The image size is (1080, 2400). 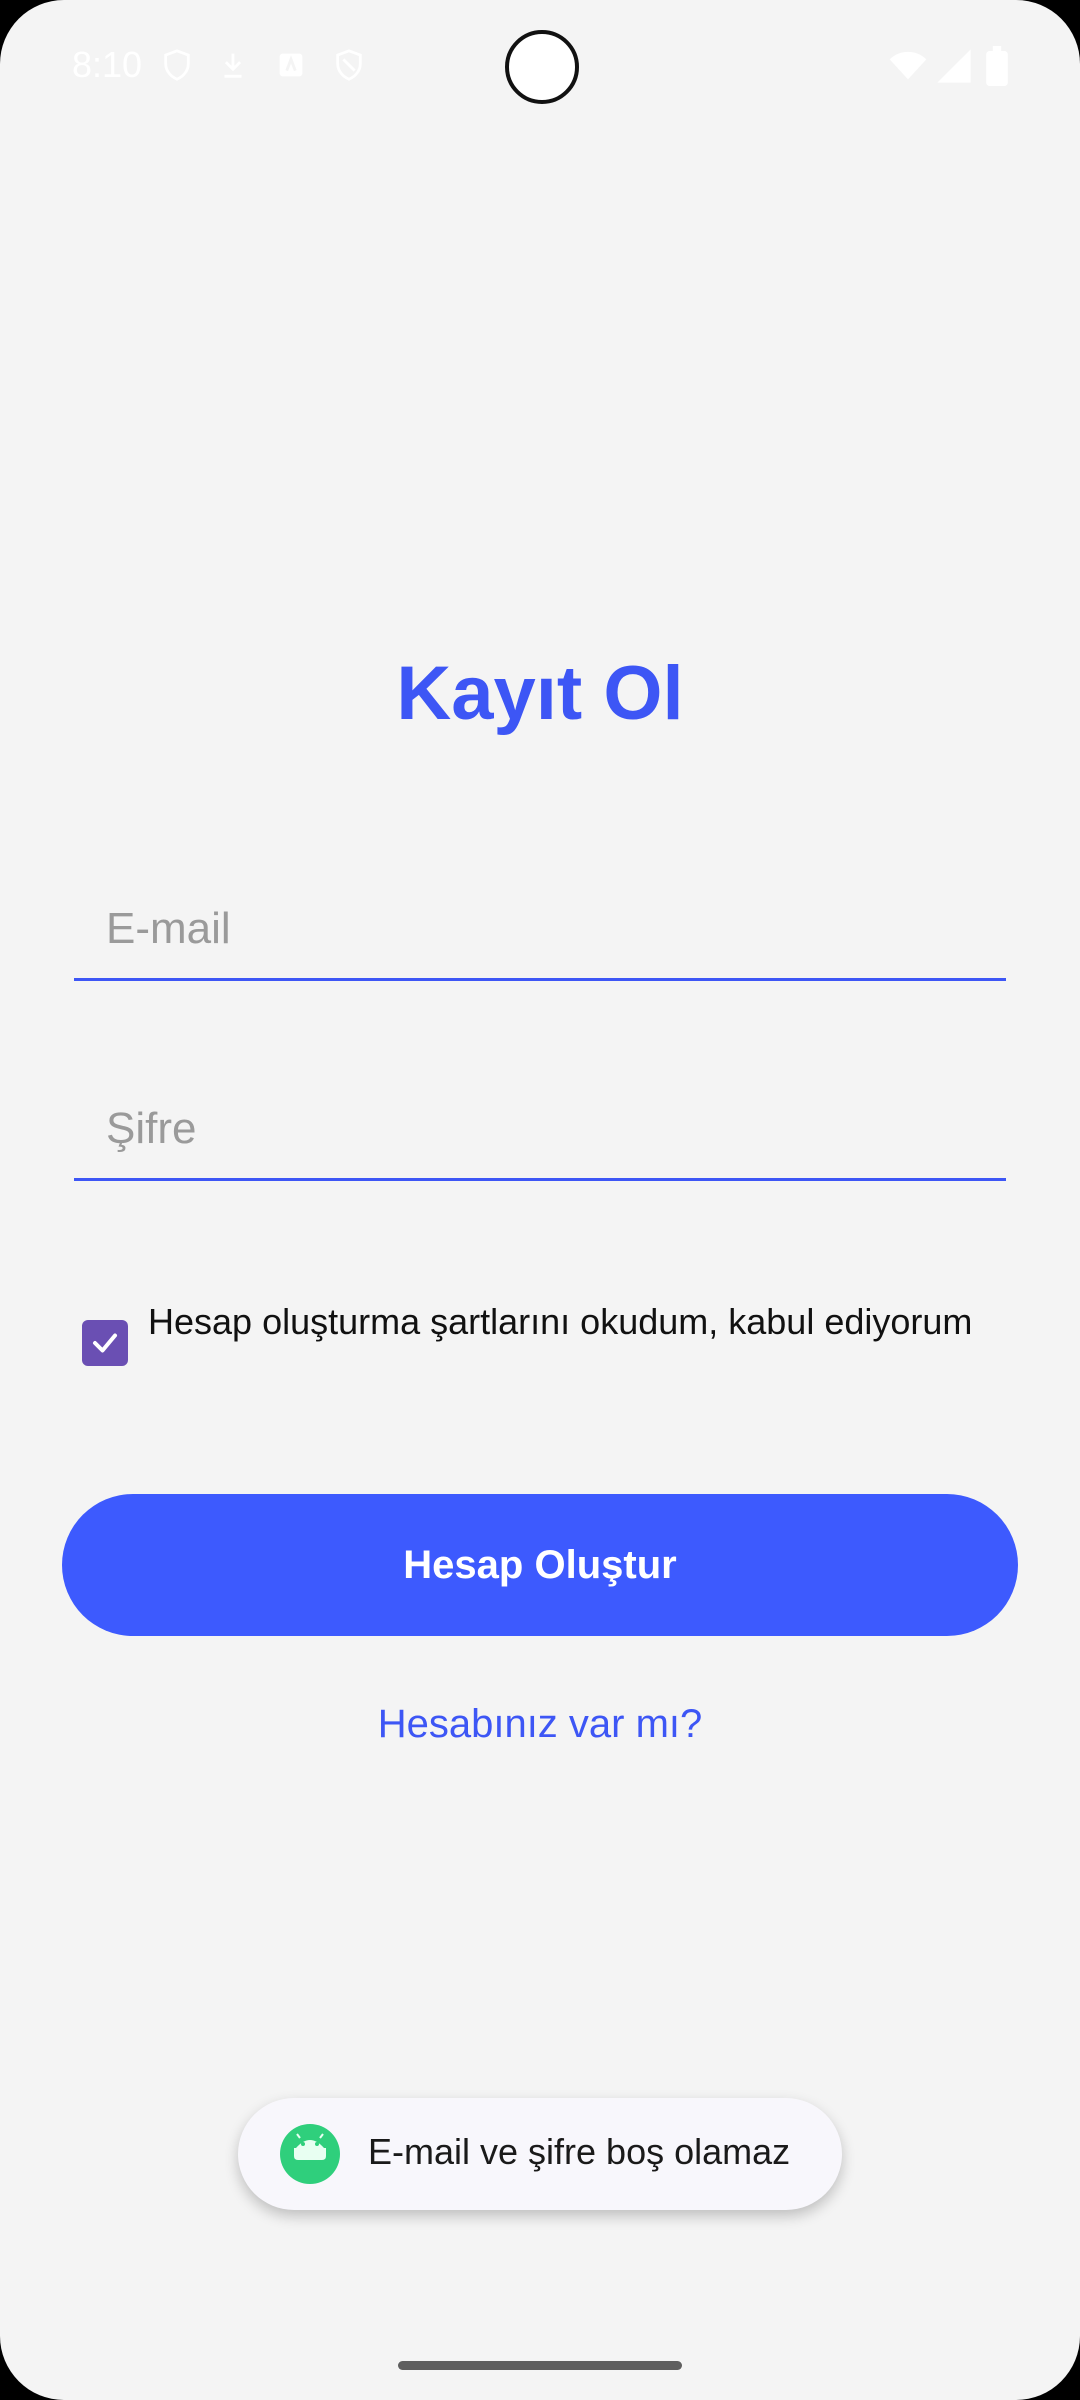 What do you see at coordinates (107, 64) in the screenshot?
I see `status-time: 8:10` at bounding box center [107, 64].